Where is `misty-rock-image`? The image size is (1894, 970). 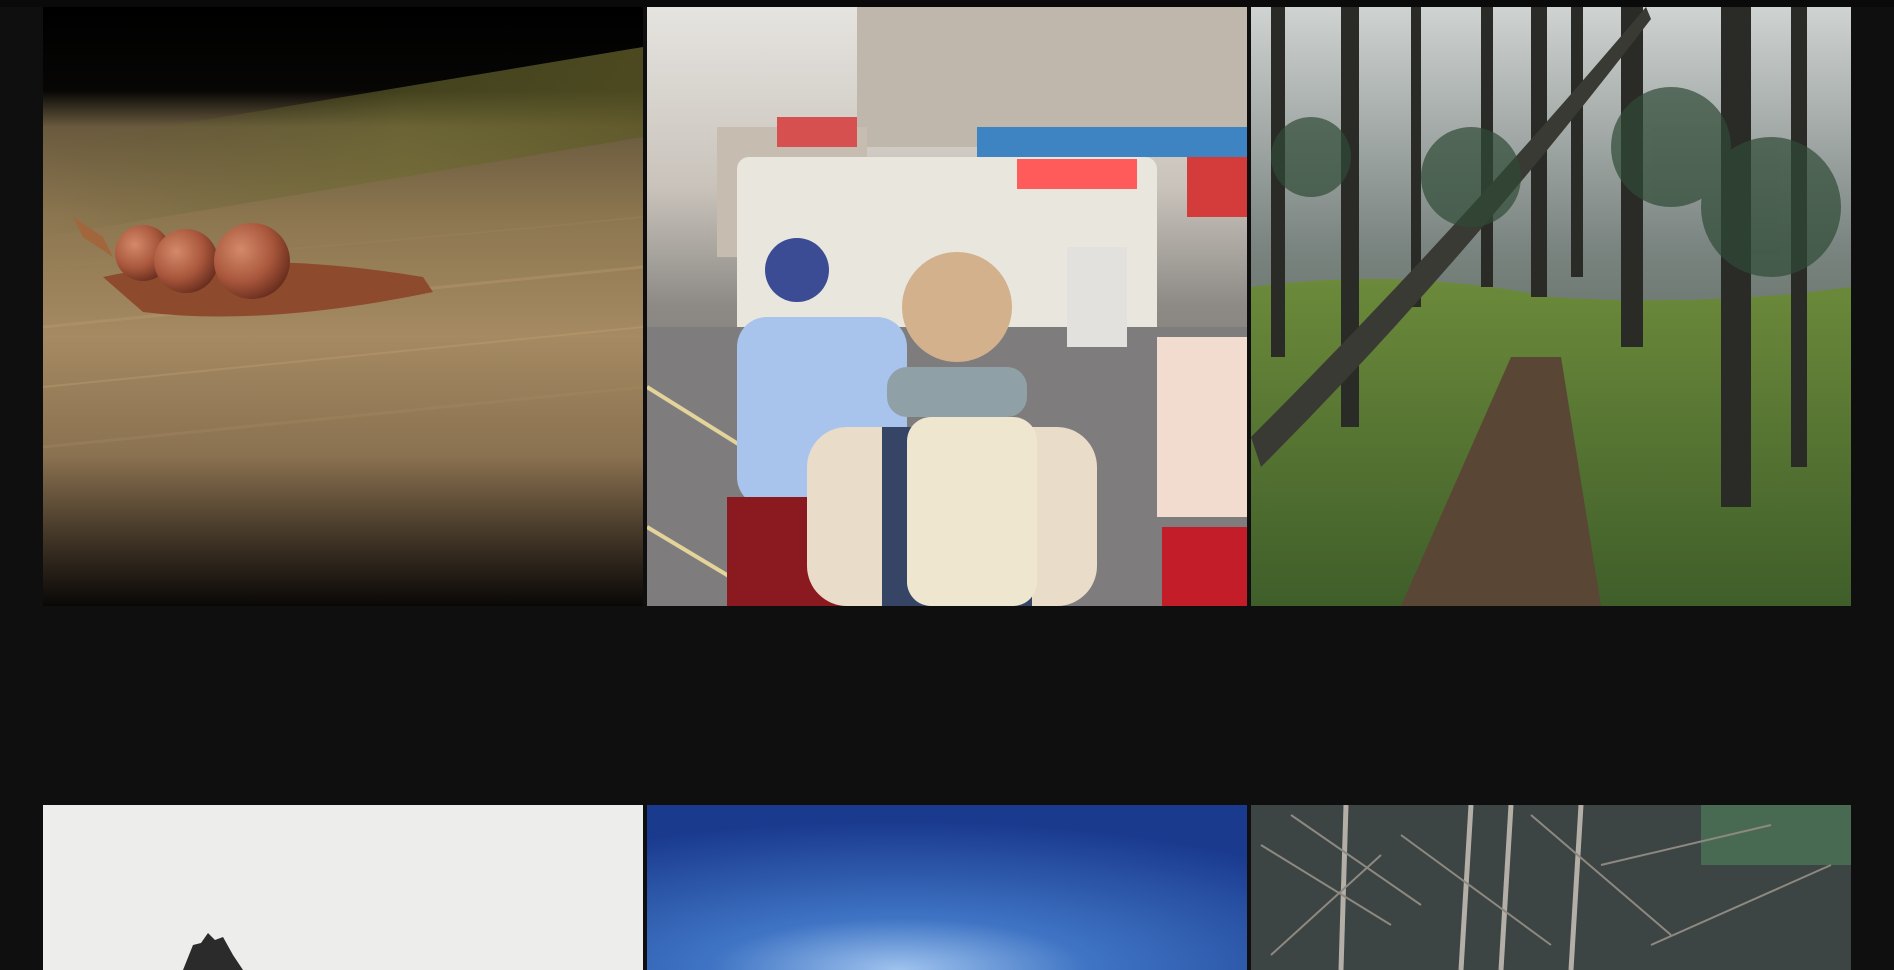 misty-rock-image is located at coordinates (343, 887).